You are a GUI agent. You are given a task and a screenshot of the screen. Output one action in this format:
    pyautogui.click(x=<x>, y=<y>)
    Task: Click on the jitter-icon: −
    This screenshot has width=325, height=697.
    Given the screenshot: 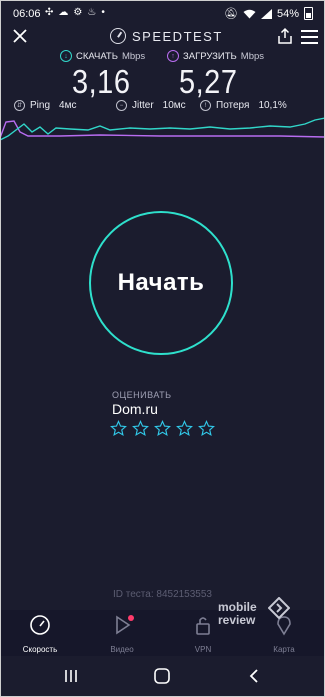 What is the action you would take?
    pyautogui.click(x=121, y=105)
    